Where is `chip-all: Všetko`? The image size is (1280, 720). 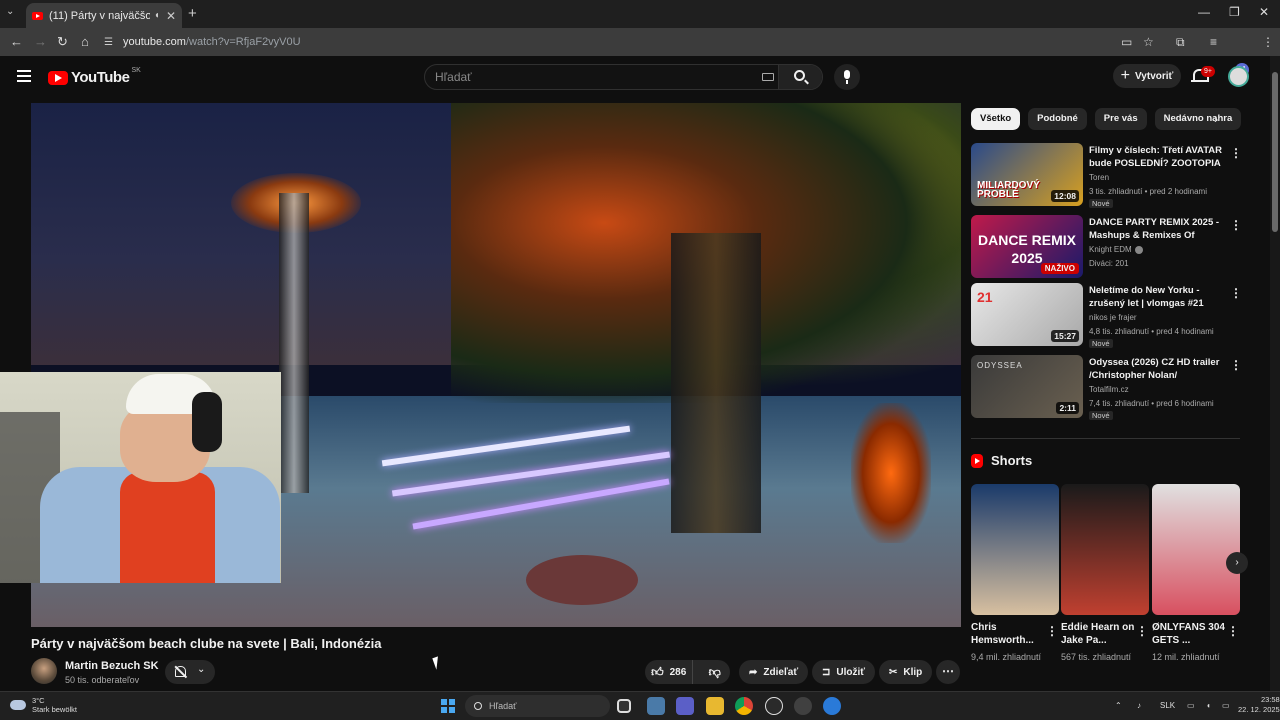
chip-all: Všetko is located at coordinates (996, 119).